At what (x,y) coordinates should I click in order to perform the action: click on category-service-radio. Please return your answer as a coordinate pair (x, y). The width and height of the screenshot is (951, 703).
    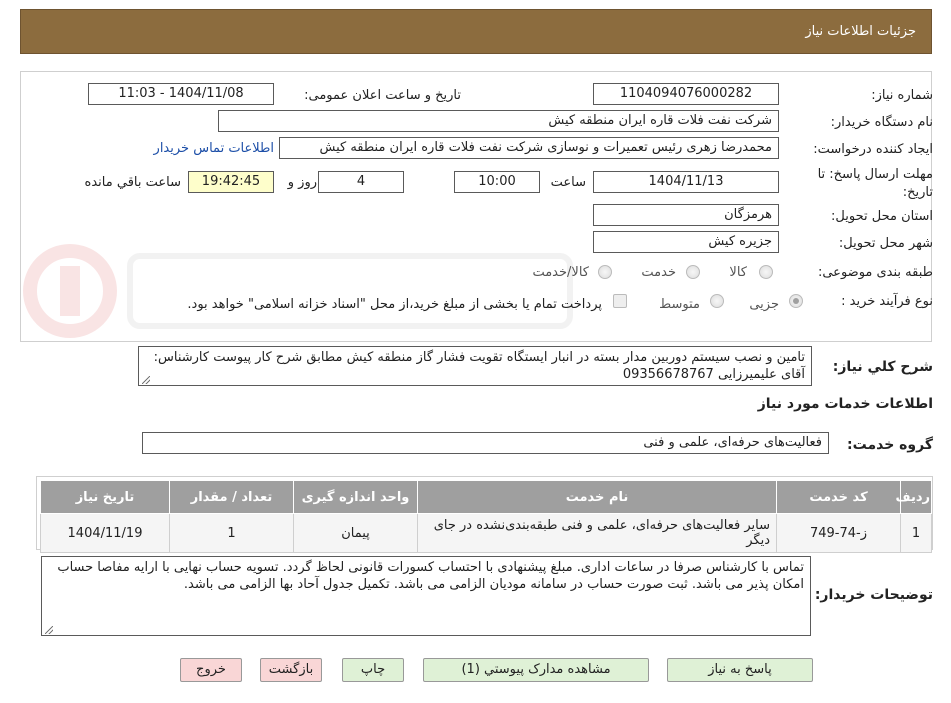
    Looking at the image, I should click on (693, 272).